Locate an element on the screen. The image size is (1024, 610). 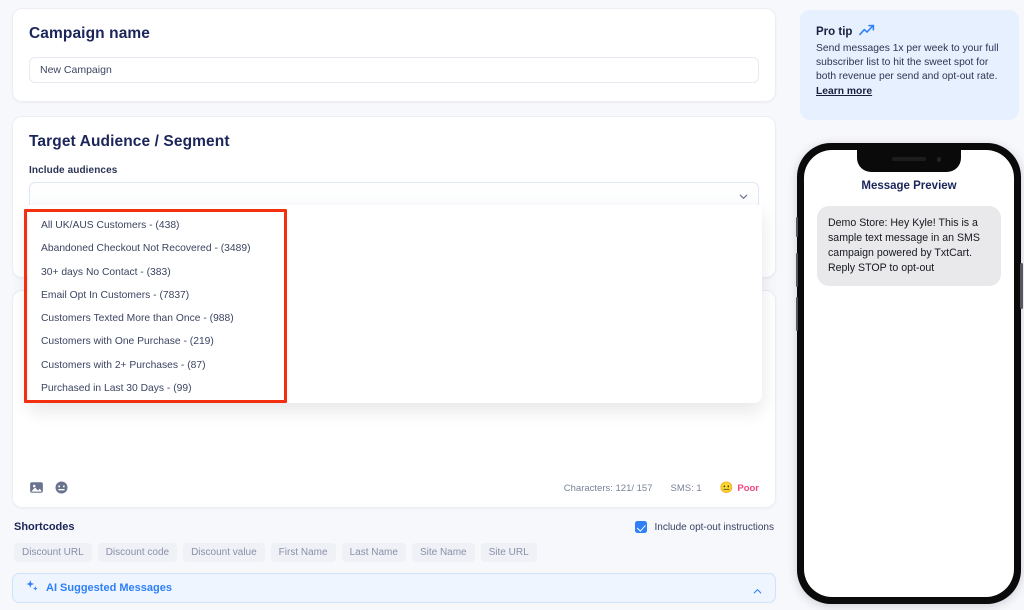
trending-up-icon is located at coordinates (867, 31).